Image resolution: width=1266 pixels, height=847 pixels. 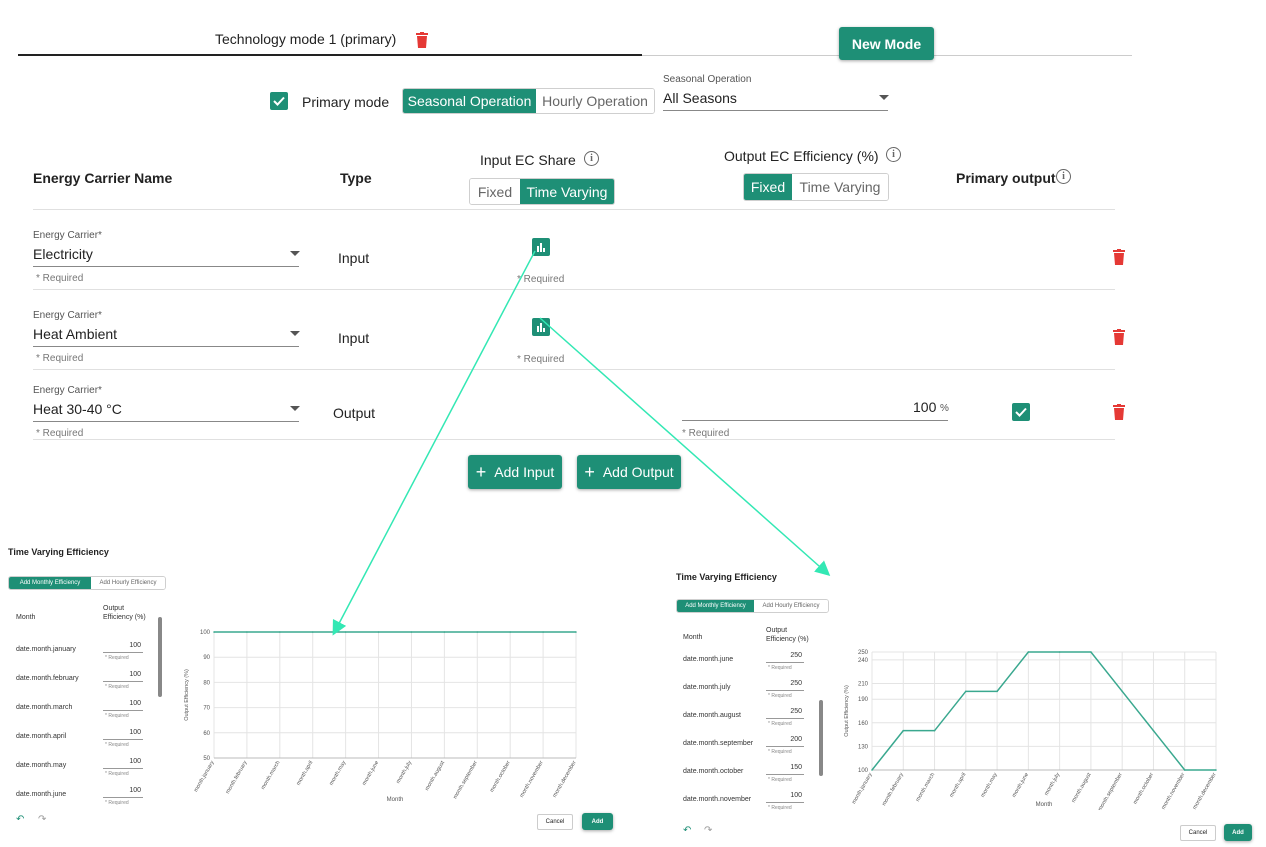 I want to click on add-output-button: + Add Output, so click(x=629, y=472).